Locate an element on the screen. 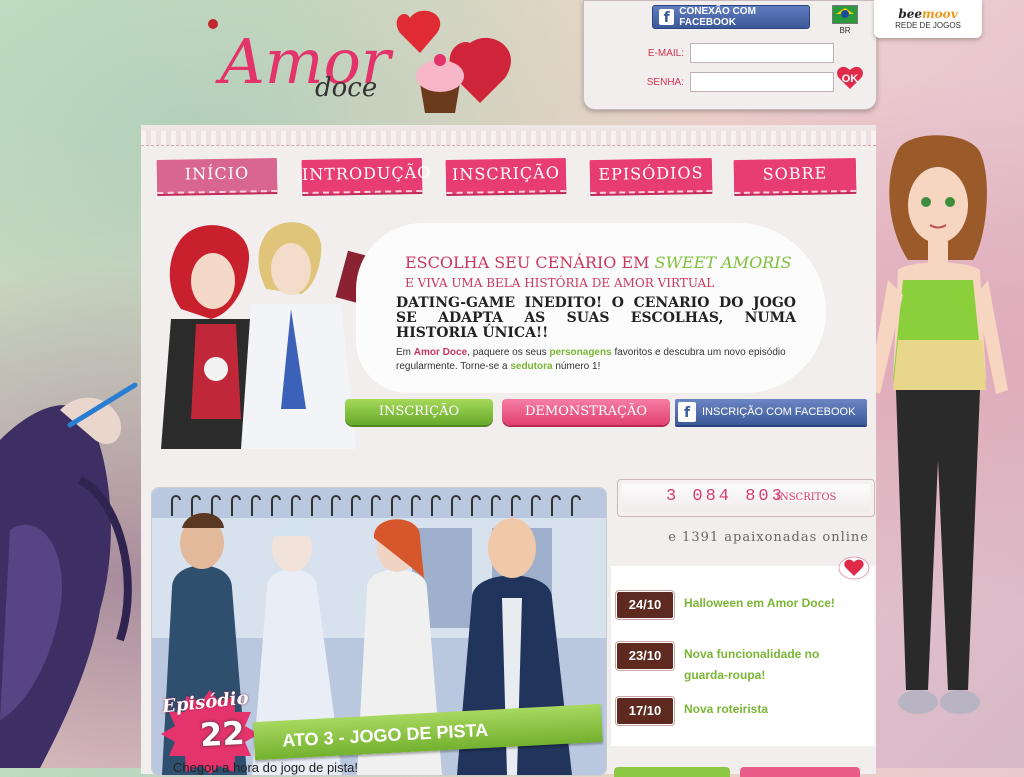 The image size is (1024, 777). nav-tab-inscricao: INSCRIÇÃO is located at coordinates (506, 176).